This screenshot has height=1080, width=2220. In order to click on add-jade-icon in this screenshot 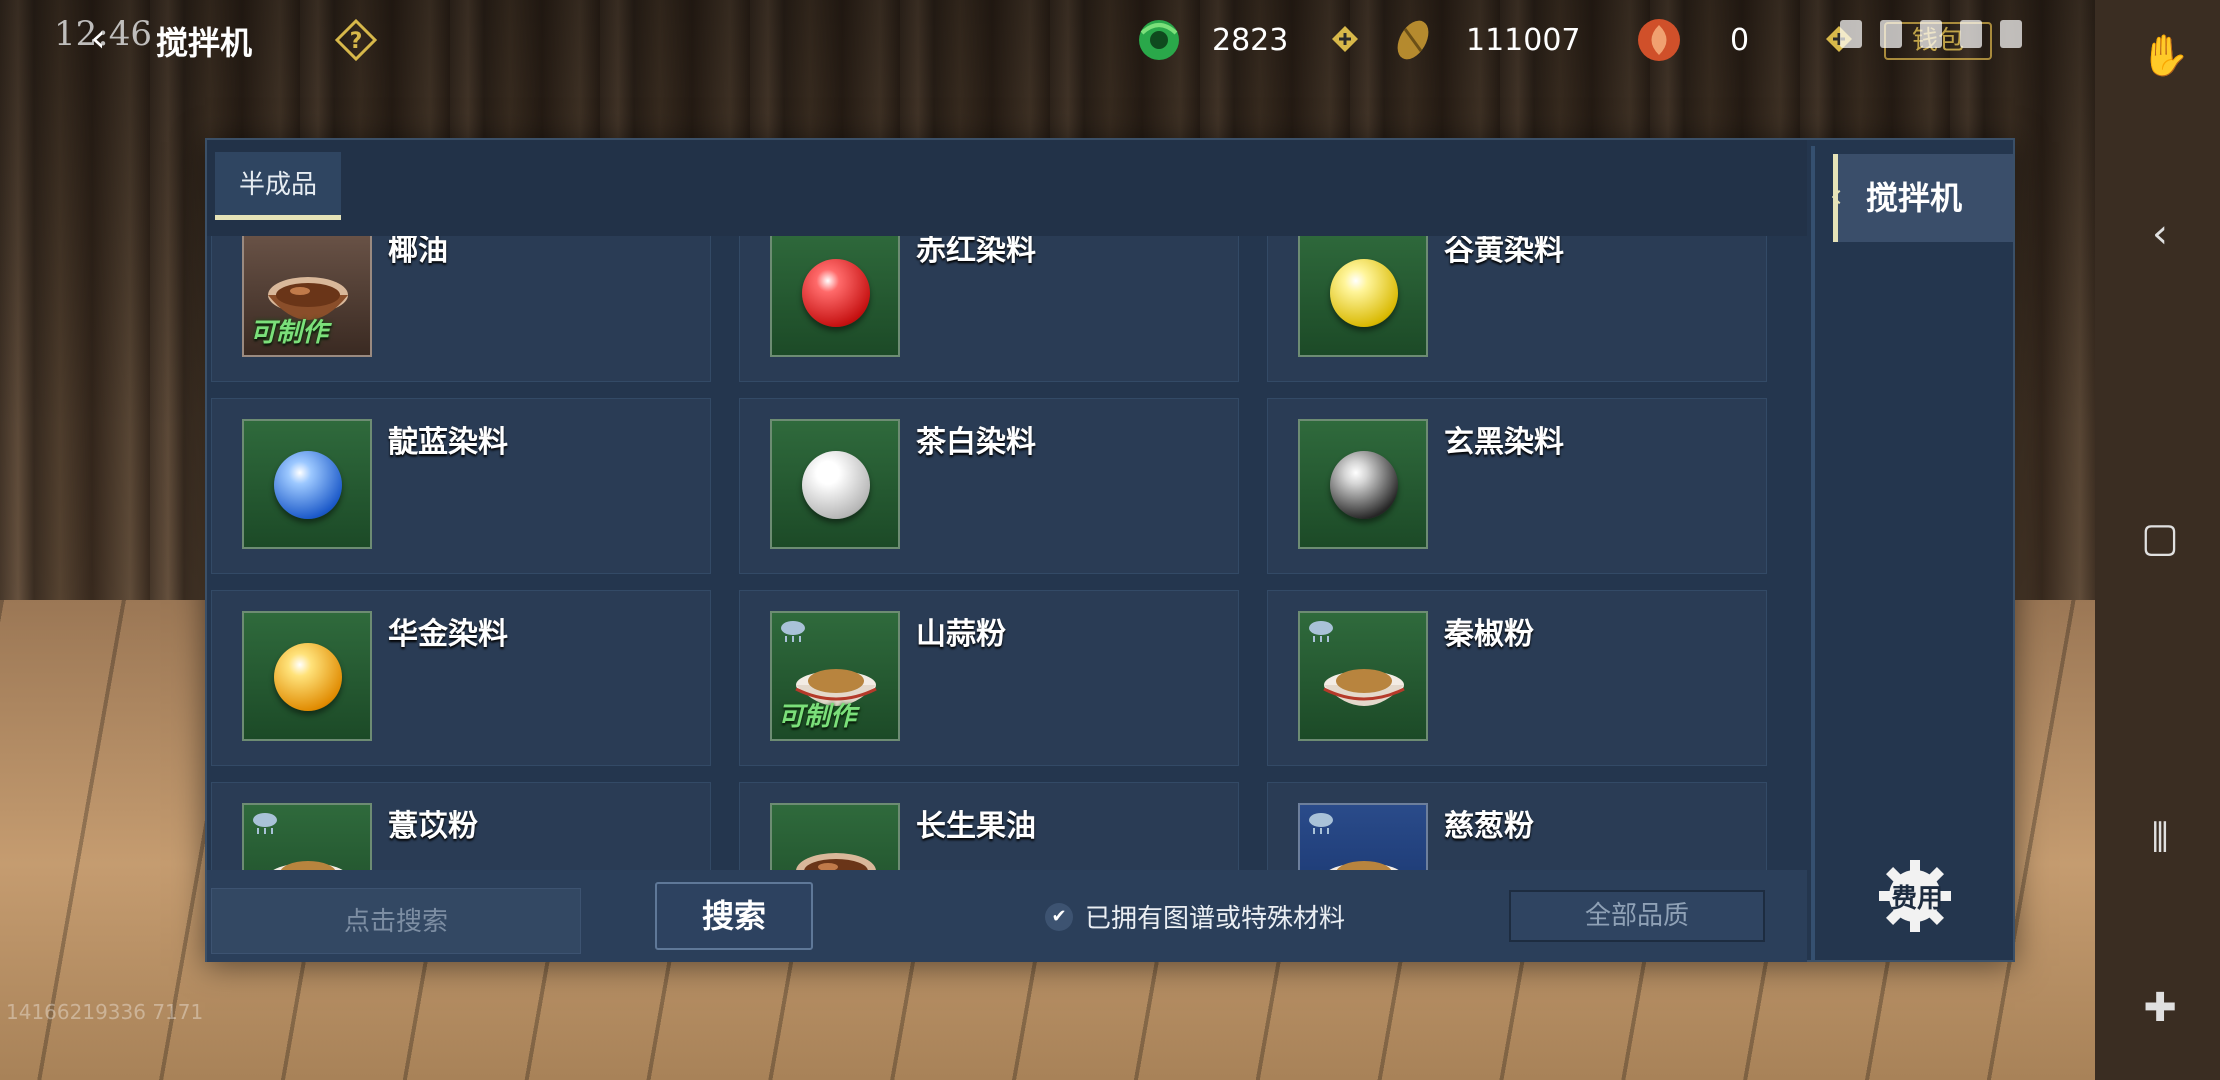, I will do `click(1345, 39)`.